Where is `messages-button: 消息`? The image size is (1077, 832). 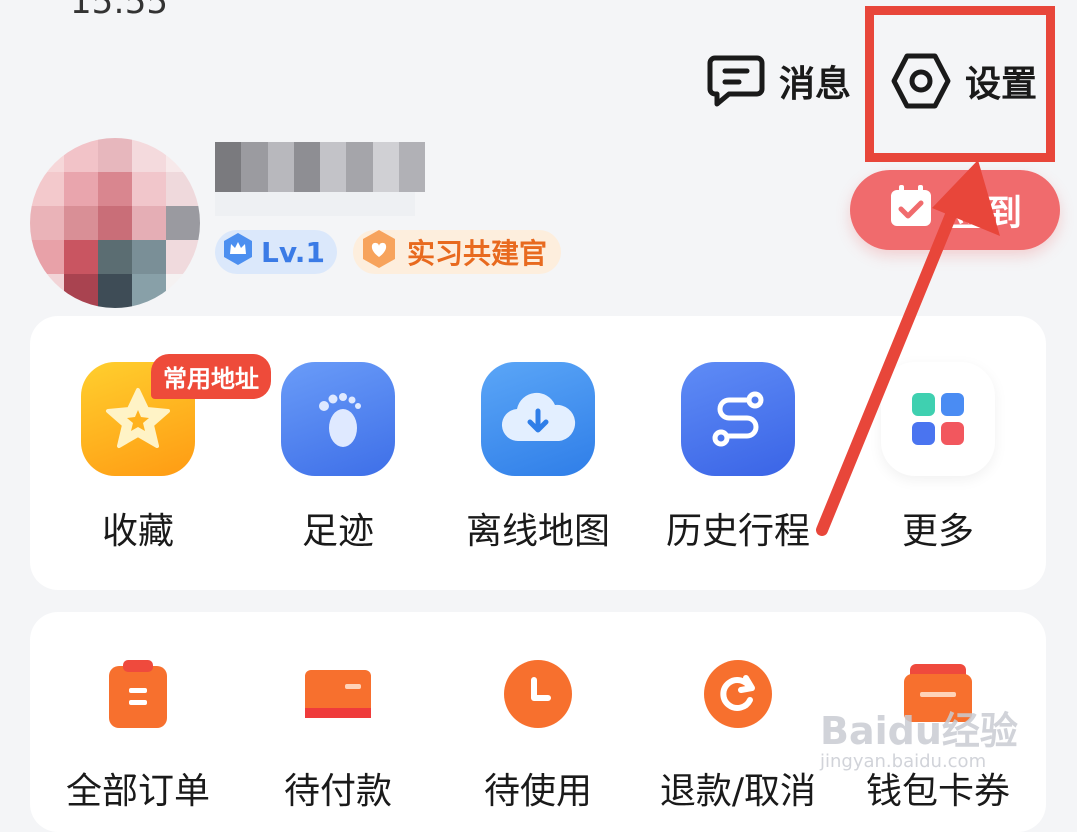
messages-button: 消息 is located at coordinates (779, 81).